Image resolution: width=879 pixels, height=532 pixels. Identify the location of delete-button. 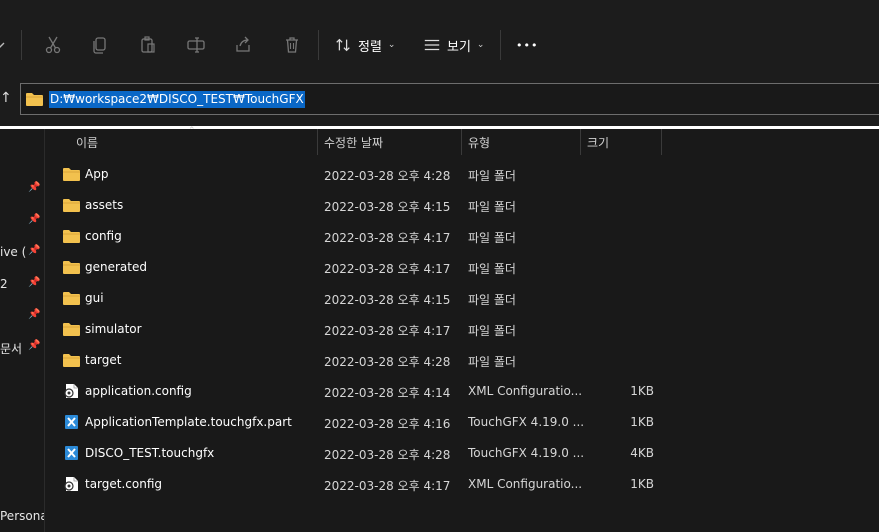
(292, 45).